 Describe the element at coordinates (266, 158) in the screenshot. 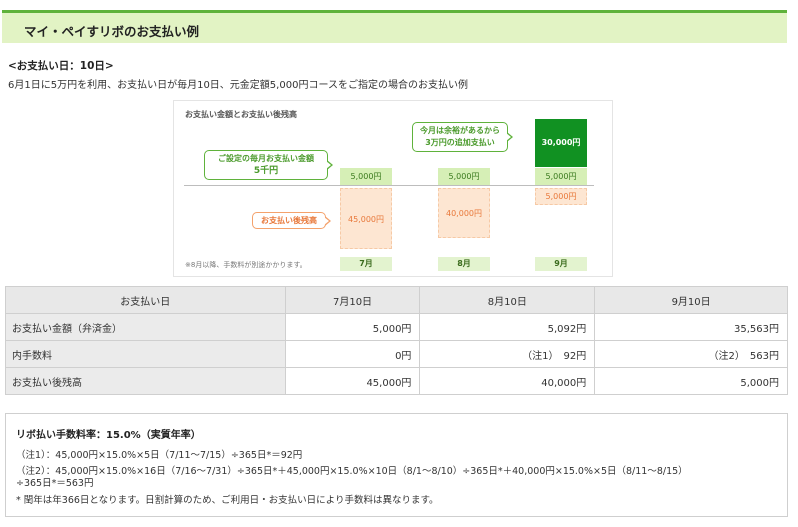

I see `monthly-payment-bubble-line1: ご設定の毎月お支払い金額` at that location.